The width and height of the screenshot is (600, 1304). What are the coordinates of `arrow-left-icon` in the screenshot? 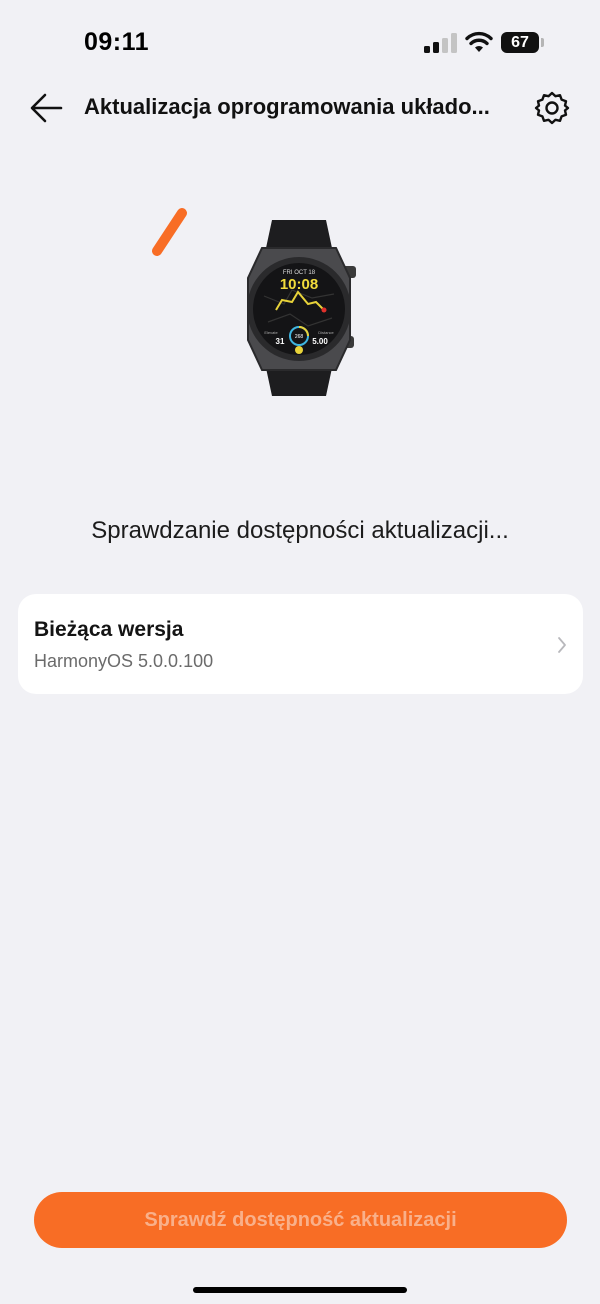 It's located at (46, 108).